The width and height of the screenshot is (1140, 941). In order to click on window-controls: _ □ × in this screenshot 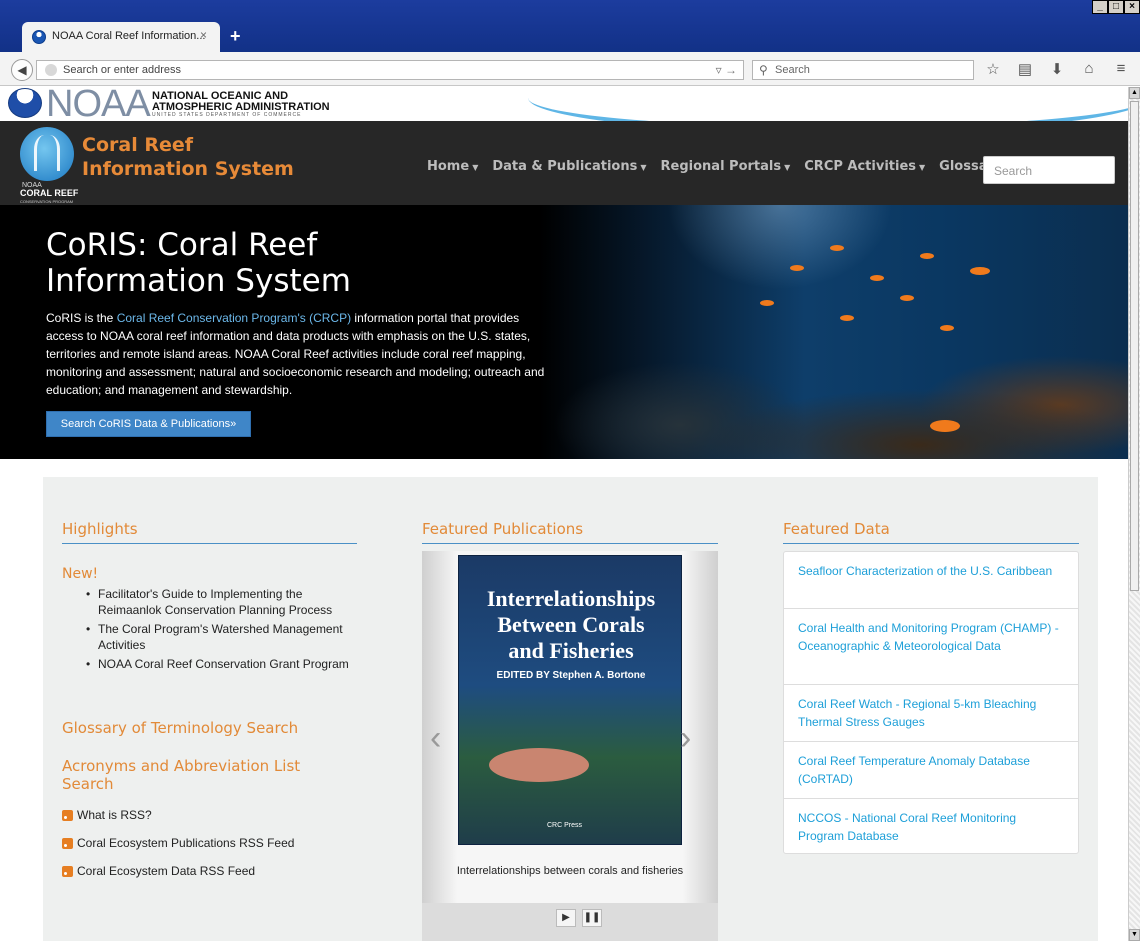, I will do `click(1116, 7)`.